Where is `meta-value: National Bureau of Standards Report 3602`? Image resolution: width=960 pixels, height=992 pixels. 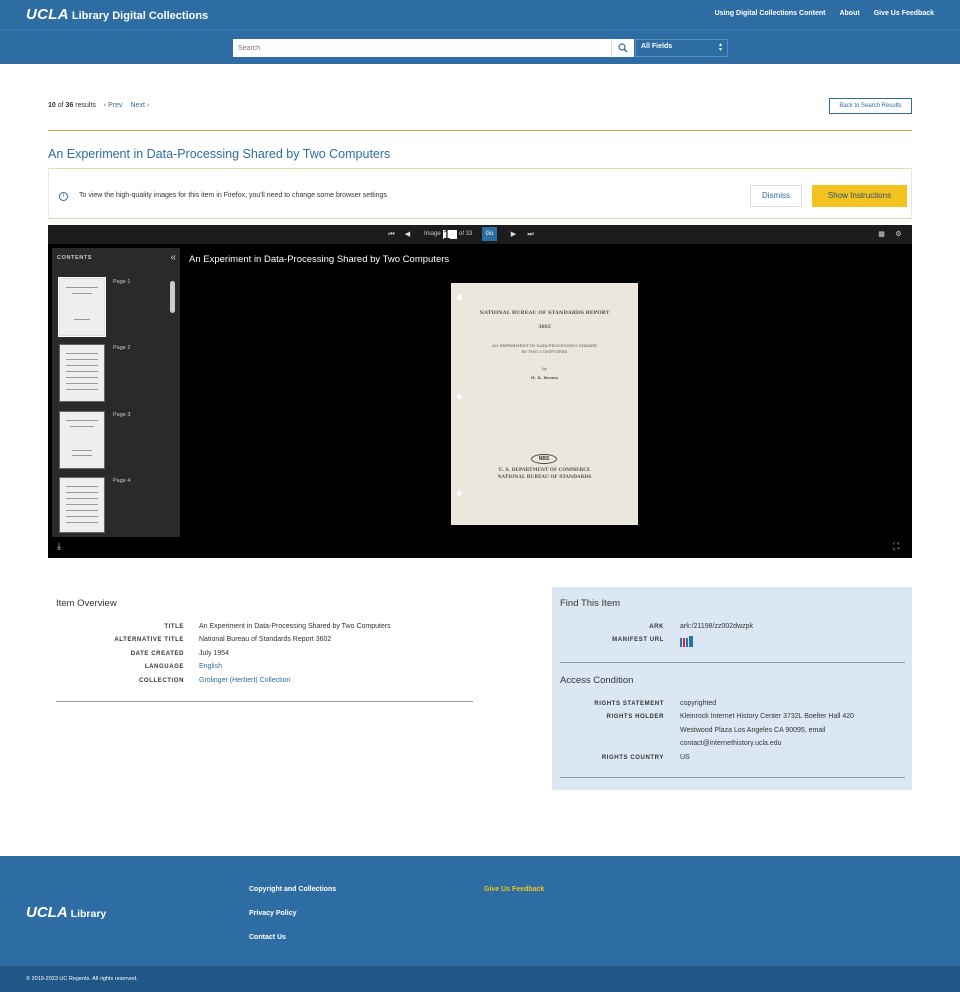
meta-value: National Bureau of Standards Report 3602 is located at coordinates (265, 639).